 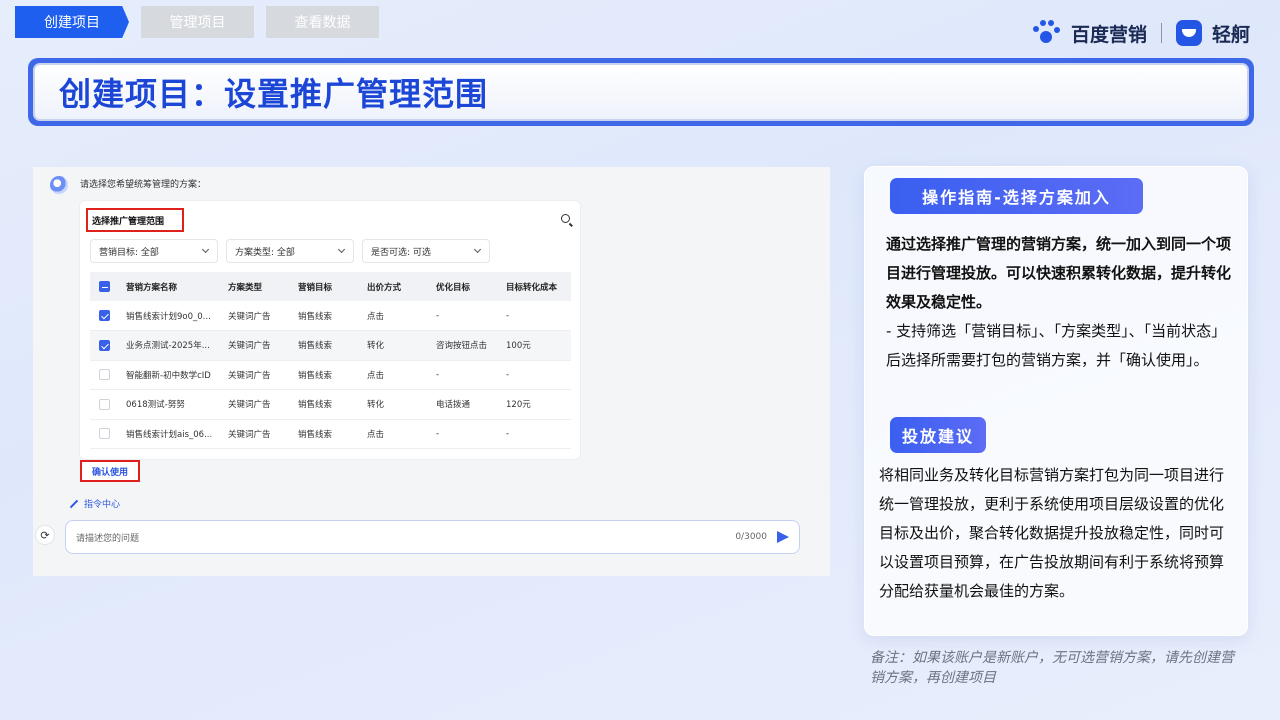 I want to click on char-counter: 0/3000, so click(x=751, y=537).